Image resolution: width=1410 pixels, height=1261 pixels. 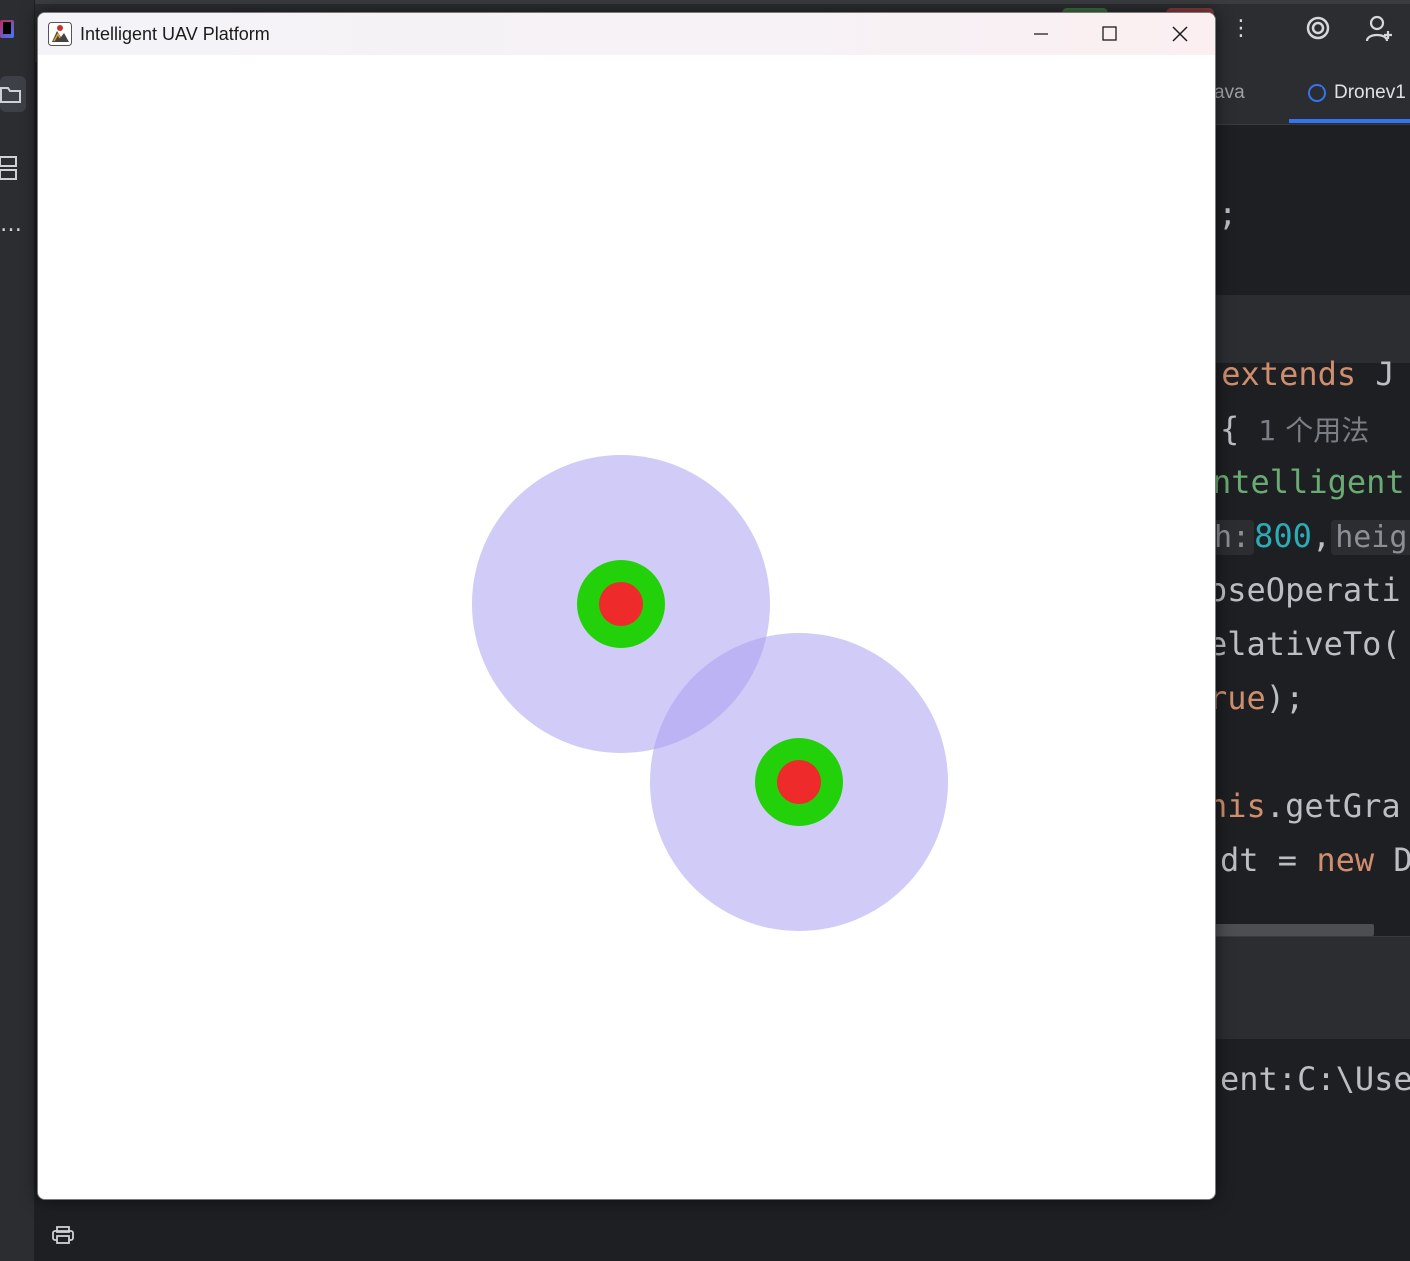 I want to click on ai-assistant-icon, so click(x=1318, y=31).